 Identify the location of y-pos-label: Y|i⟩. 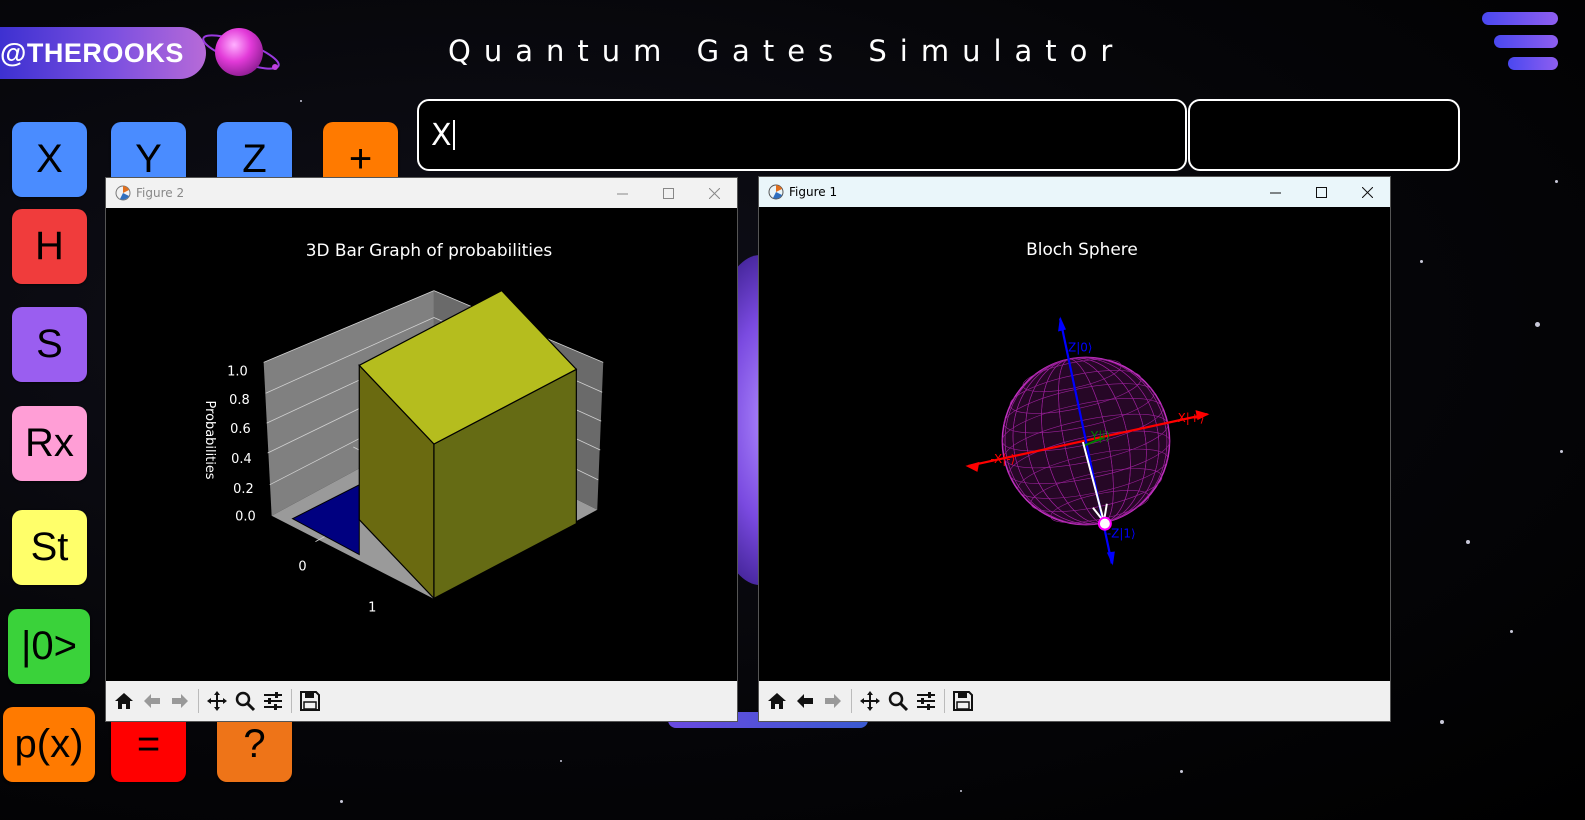
(1100, 436).